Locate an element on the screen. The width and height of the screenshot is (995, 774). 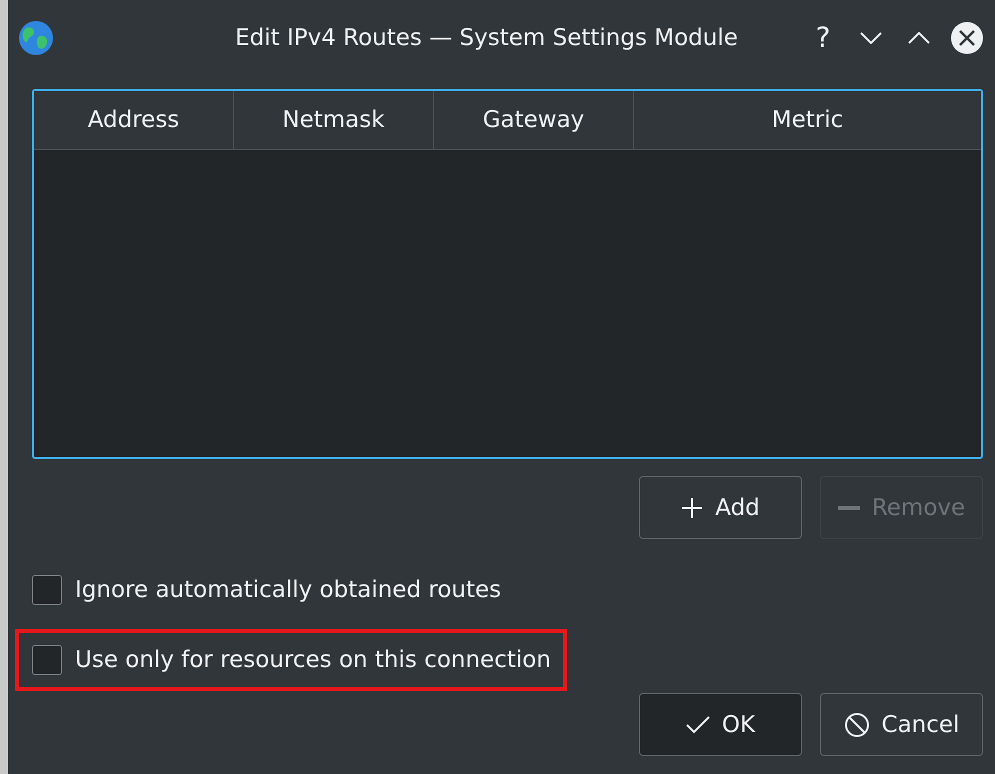
add-button: Add is located at coordinates (720, 507).